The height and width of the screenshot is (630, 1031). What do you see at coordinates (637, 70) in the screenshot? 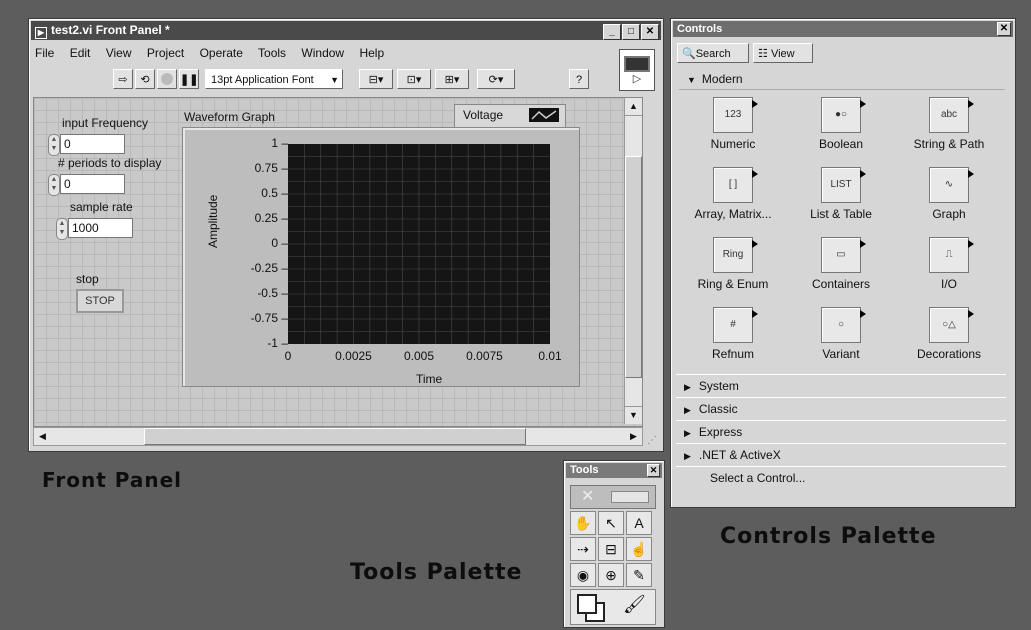
I see `vi-connector-icon: ▷` at bounding box center [637, 70].